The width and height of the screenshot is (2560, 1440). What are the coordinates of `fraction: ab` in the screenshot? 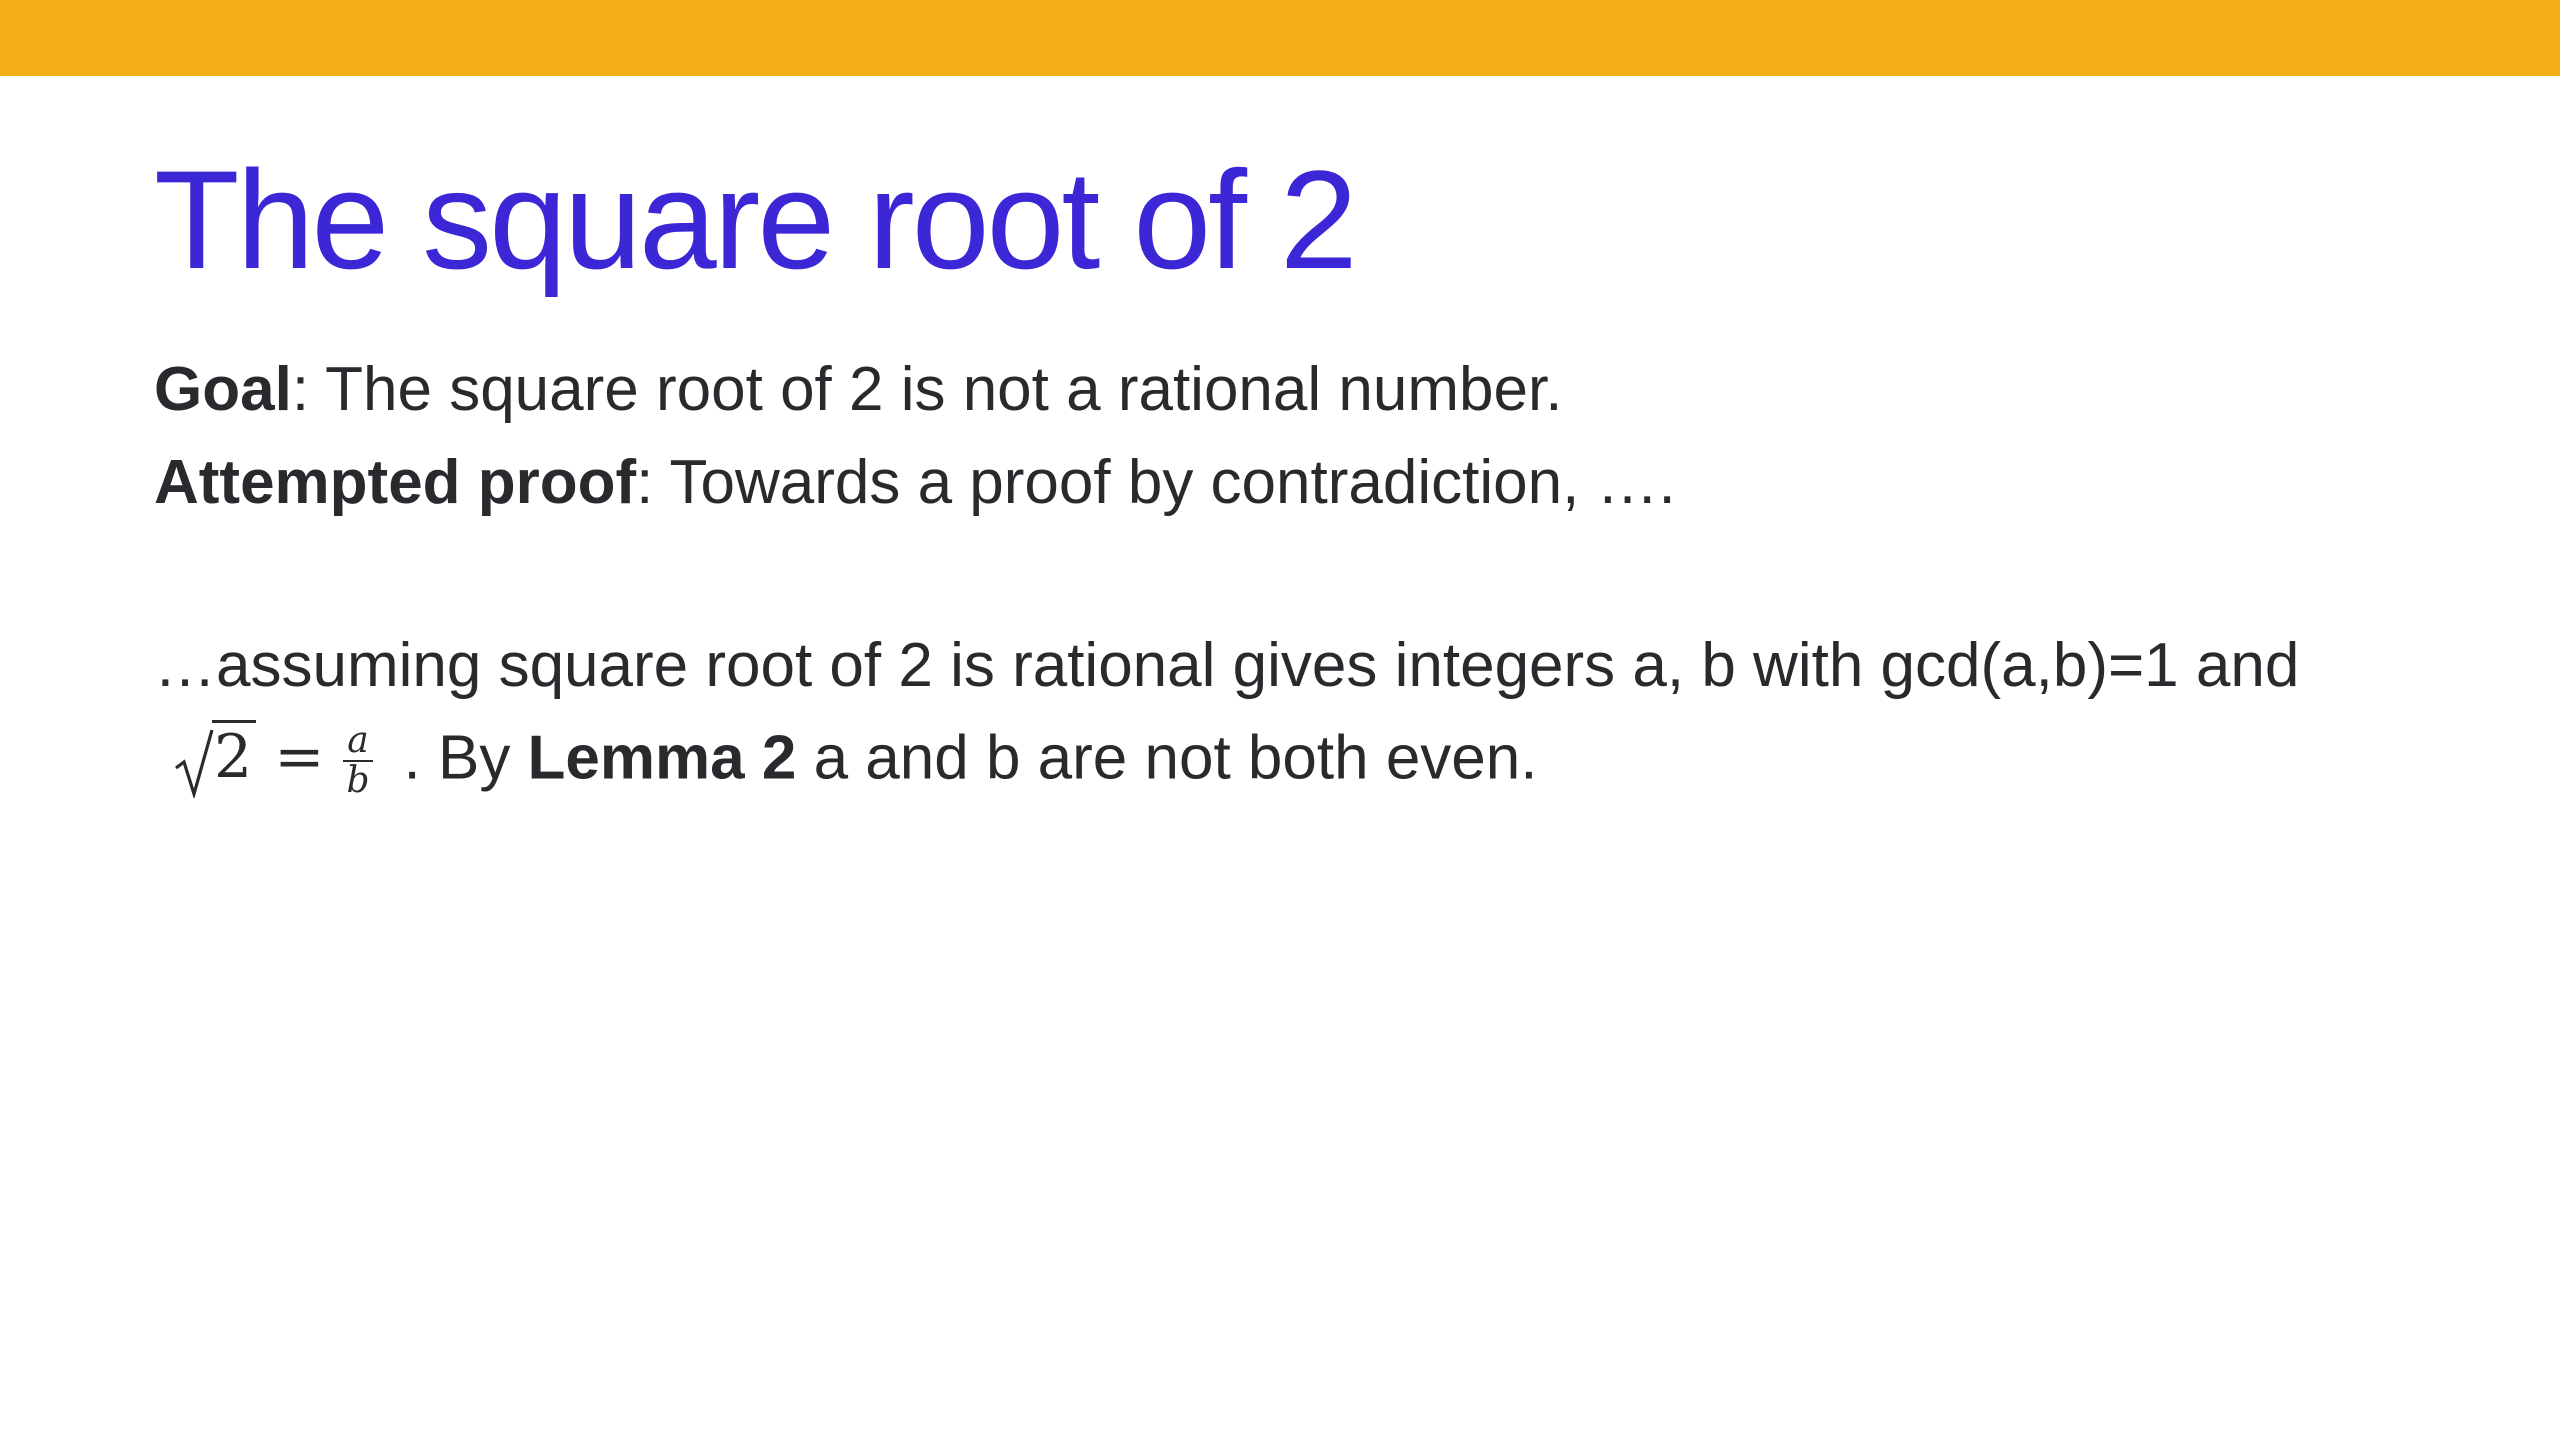 It's located at (357, 761).